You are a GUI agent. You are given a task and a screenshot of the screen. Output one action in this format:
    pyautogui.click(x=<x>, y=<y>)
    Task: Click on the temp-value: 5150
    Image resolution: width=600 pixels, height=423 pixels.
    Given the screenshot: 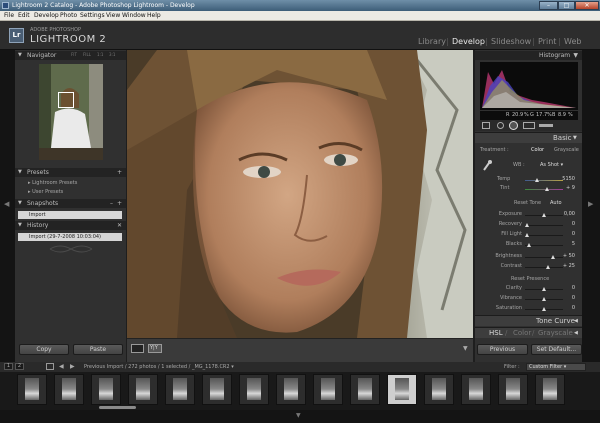 What is the action you would take?
    pyautogui.click(x=567, y=179)
    